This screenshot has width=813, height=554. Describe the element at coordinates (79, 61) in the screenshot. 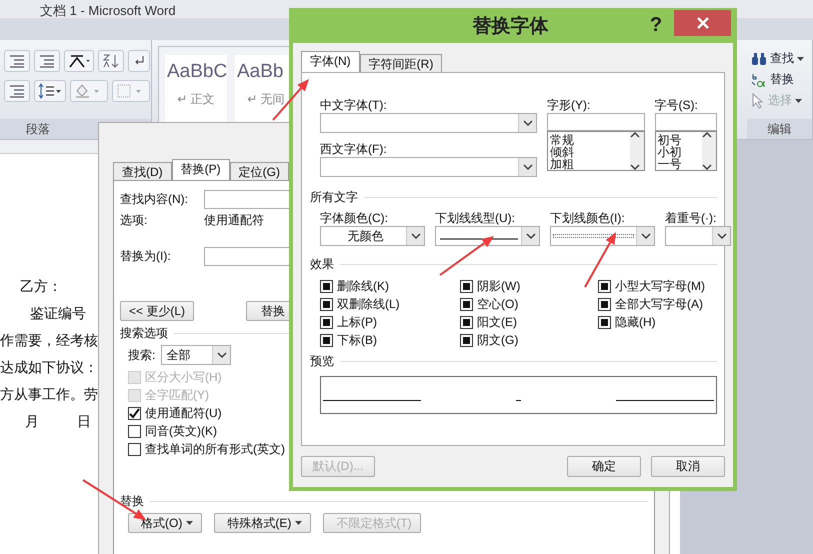

I see `text-direction-icon` at that location.